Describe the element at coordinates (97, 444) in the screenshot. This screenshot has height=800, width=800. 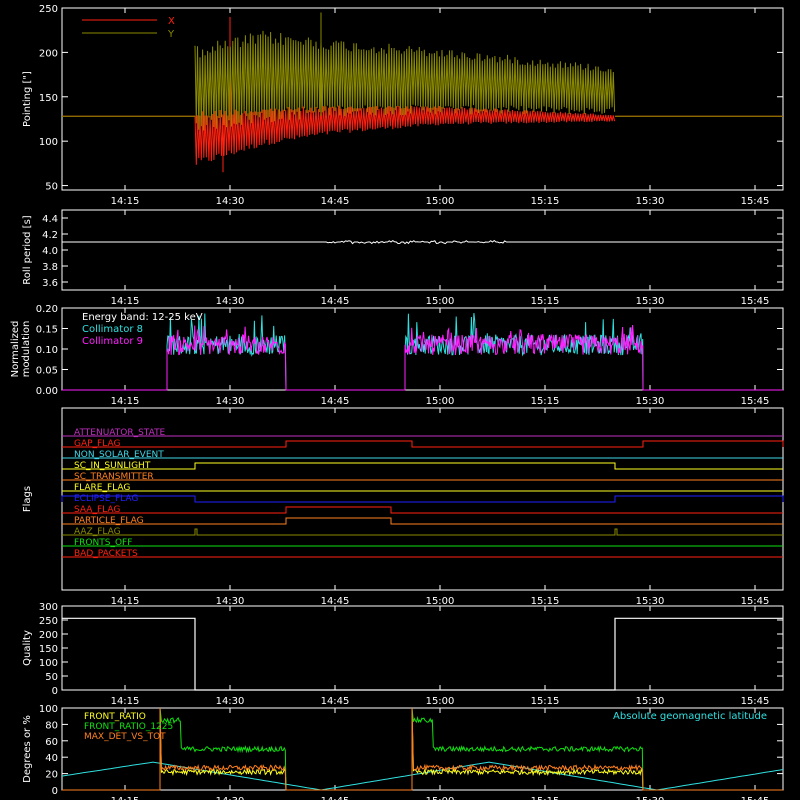
I see `flag-label: GAP_FLAG` at that location.